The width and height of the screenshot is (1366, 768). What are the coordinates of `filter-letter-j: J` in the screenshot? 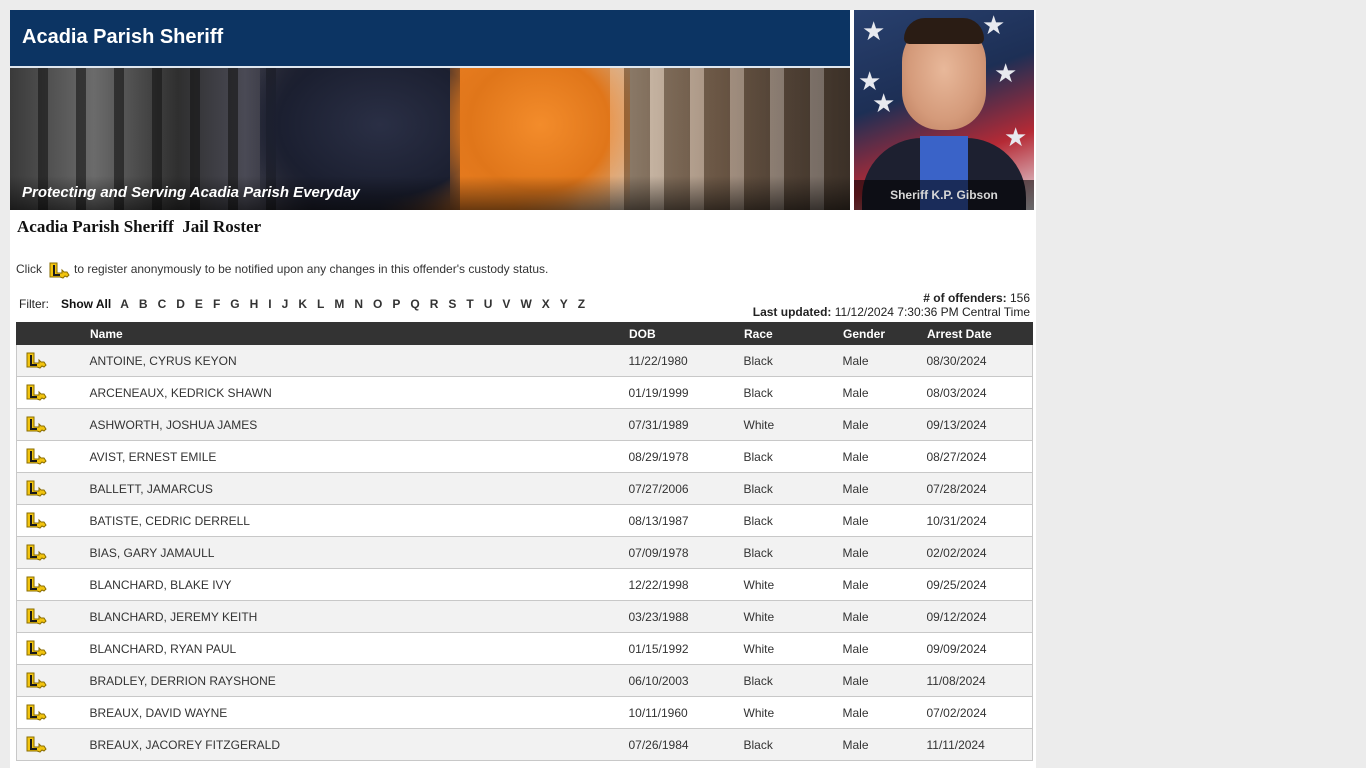 It's located at (285, 304).